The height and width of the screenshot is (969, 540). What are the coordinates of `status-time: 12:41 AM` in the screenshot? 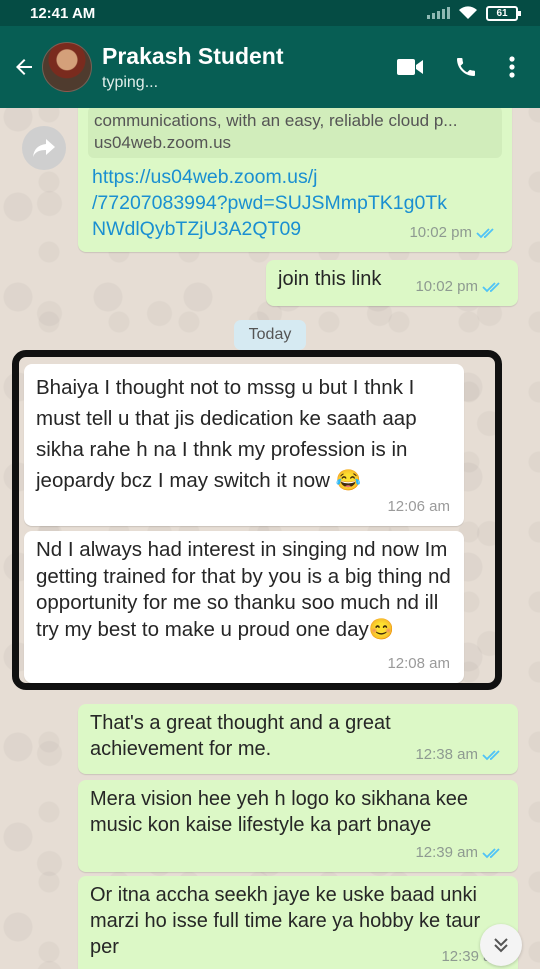 It's located at (63, 13).